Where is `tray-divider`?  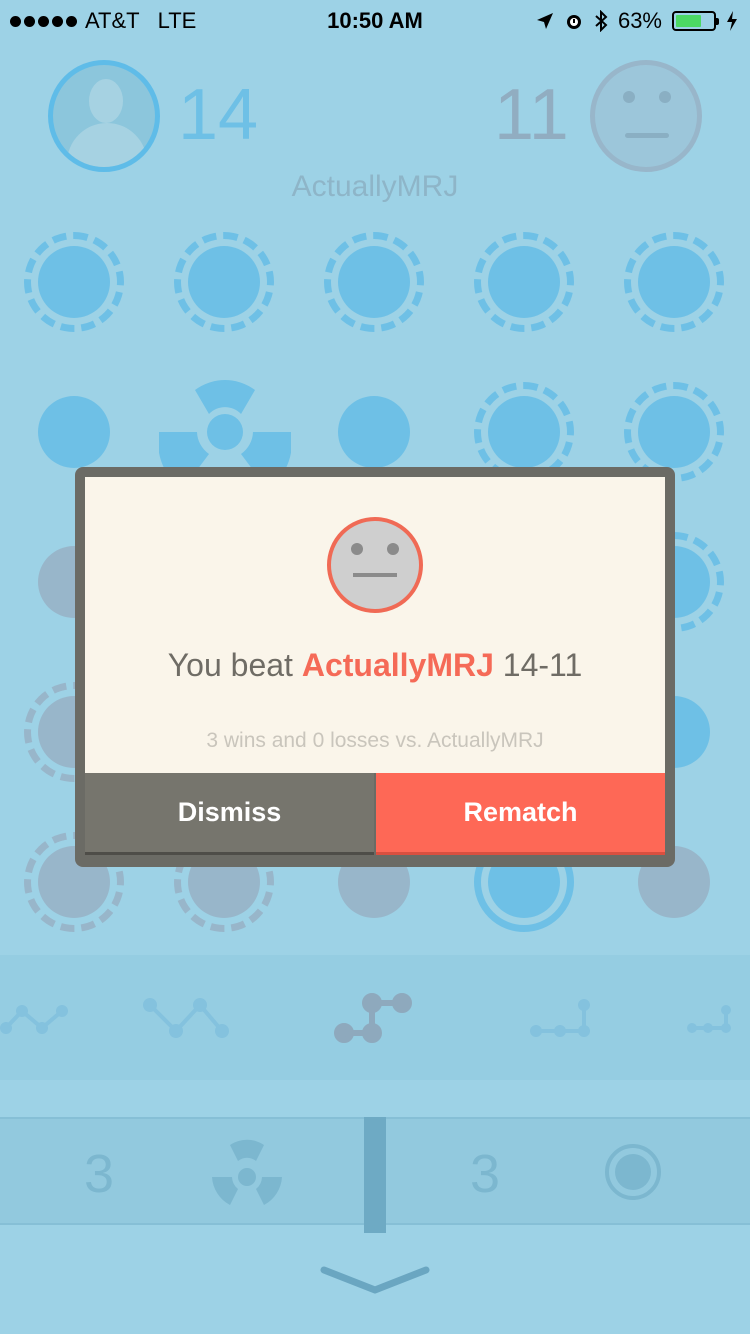 tray-divider is located at coordinates (375, 1175).